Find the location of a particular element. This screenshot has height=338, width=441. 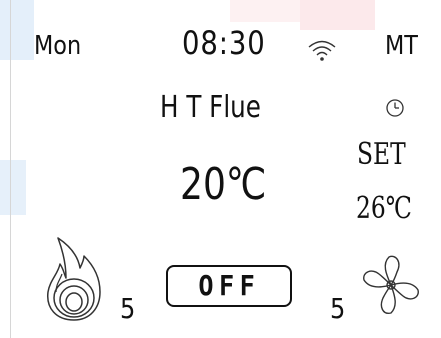

clock-icon is located at coordinates (395, 108).